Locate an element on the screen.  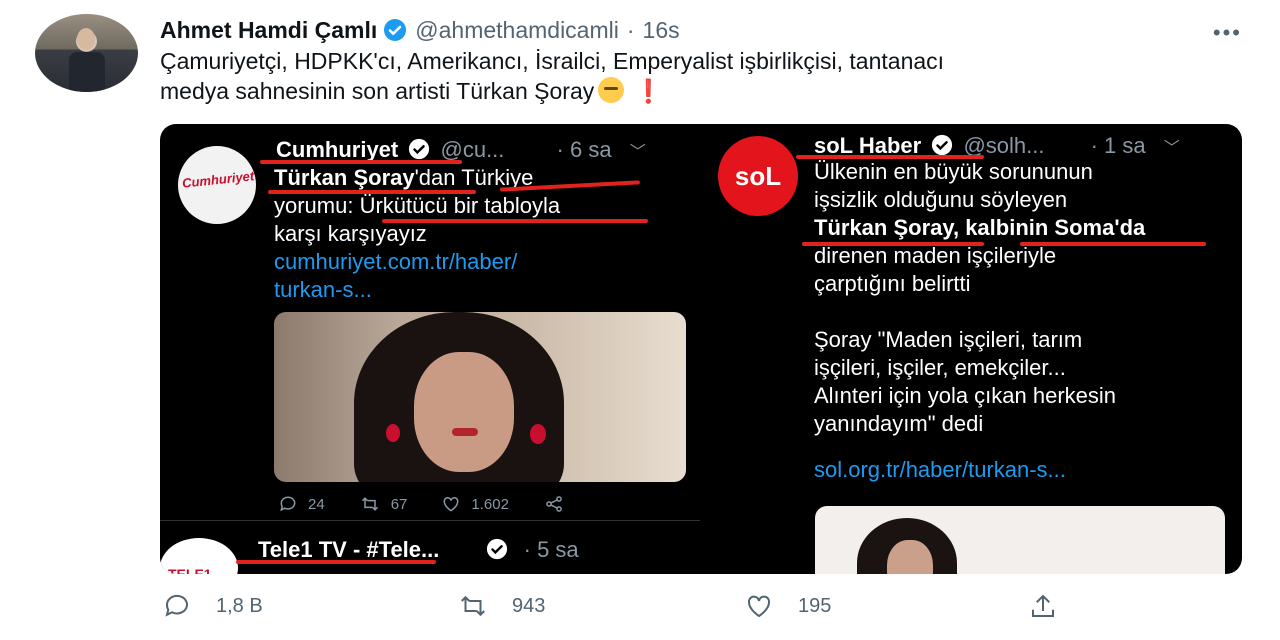
embed-left-verified-icon is located at coordinates (419, 149).